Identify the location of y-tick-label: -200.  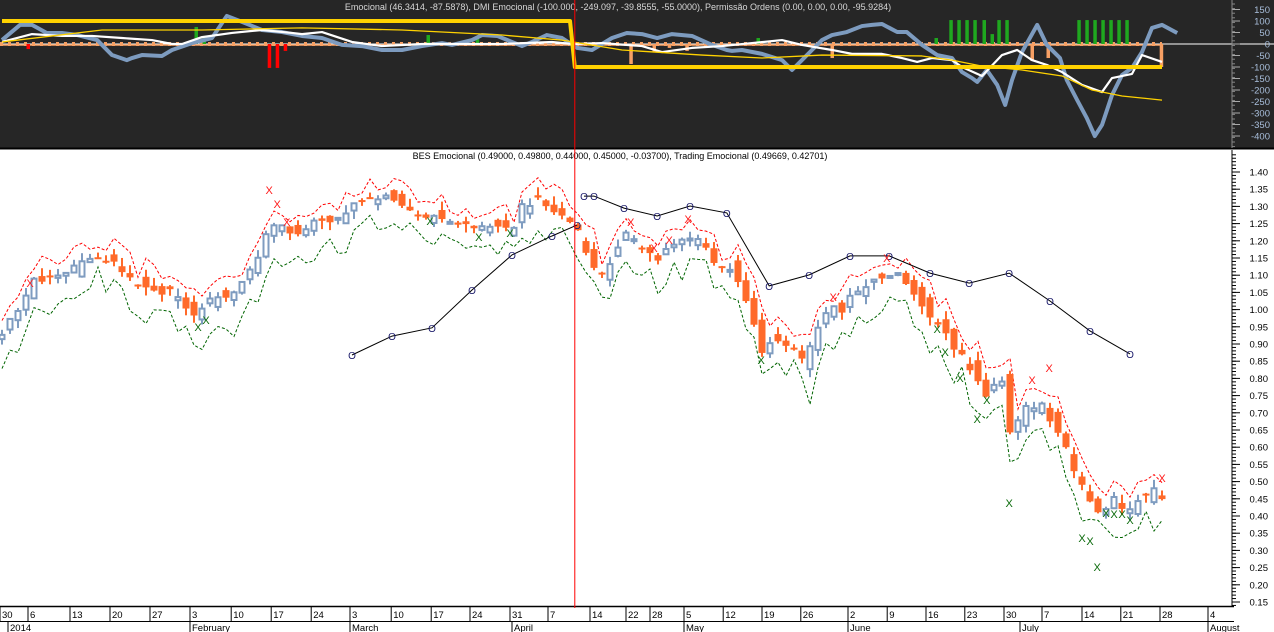
(1260, 91).